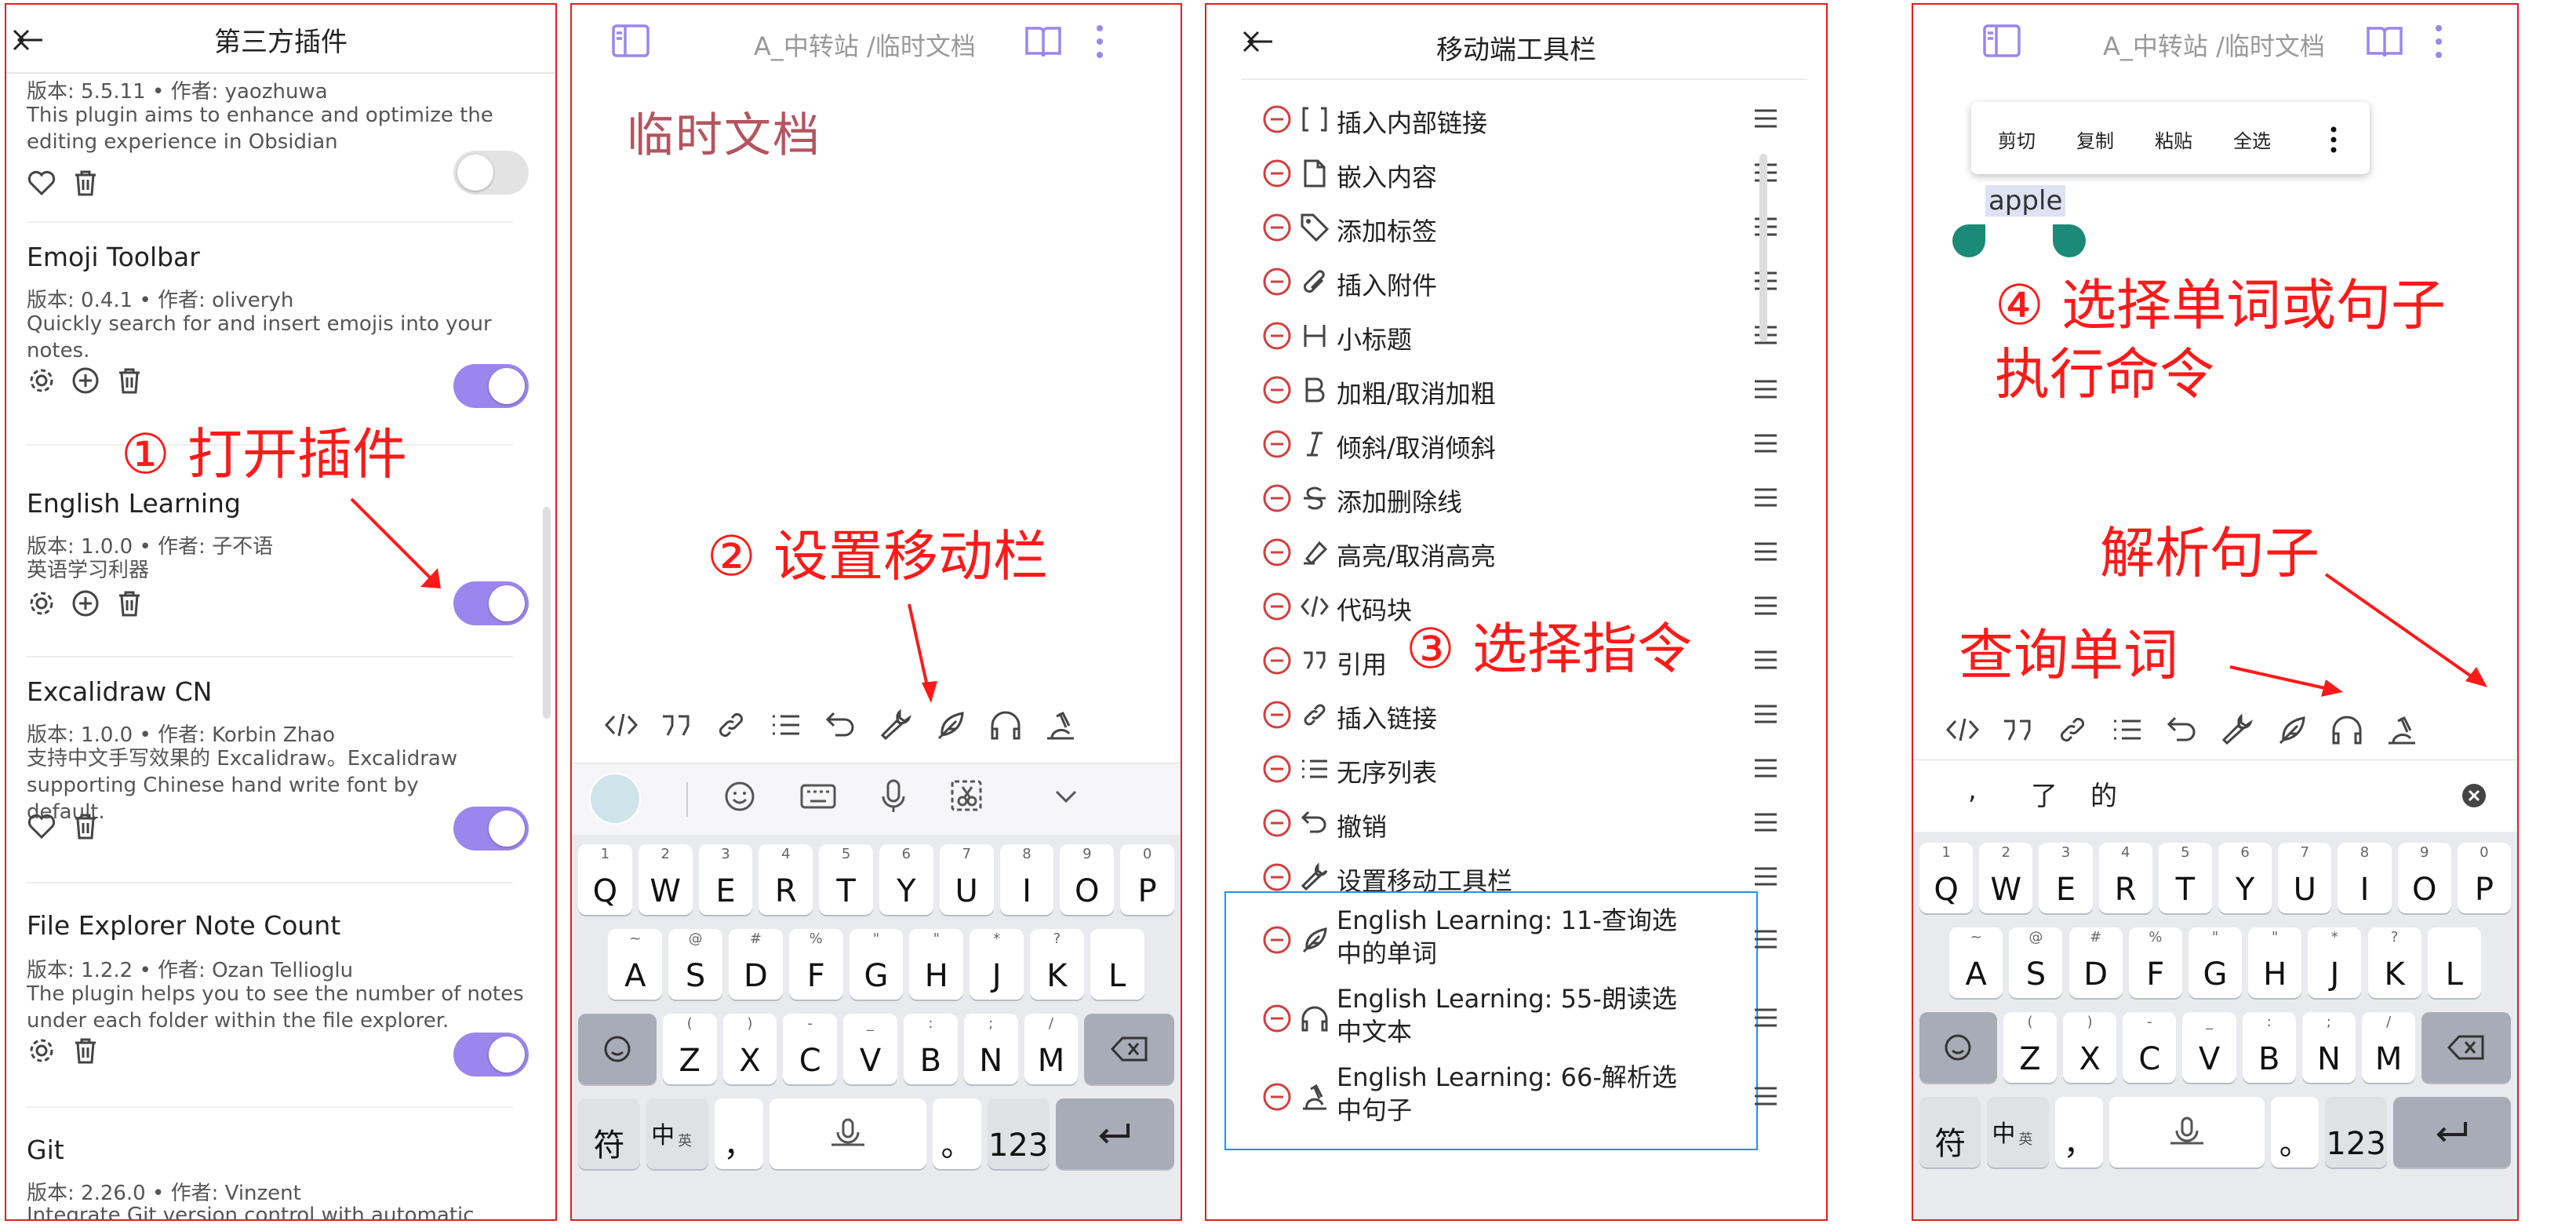 This screenshot has width=2576, height=1224. Describe the element at coordinates (615, 799) in the screenshot. I see `avatar` at that location.